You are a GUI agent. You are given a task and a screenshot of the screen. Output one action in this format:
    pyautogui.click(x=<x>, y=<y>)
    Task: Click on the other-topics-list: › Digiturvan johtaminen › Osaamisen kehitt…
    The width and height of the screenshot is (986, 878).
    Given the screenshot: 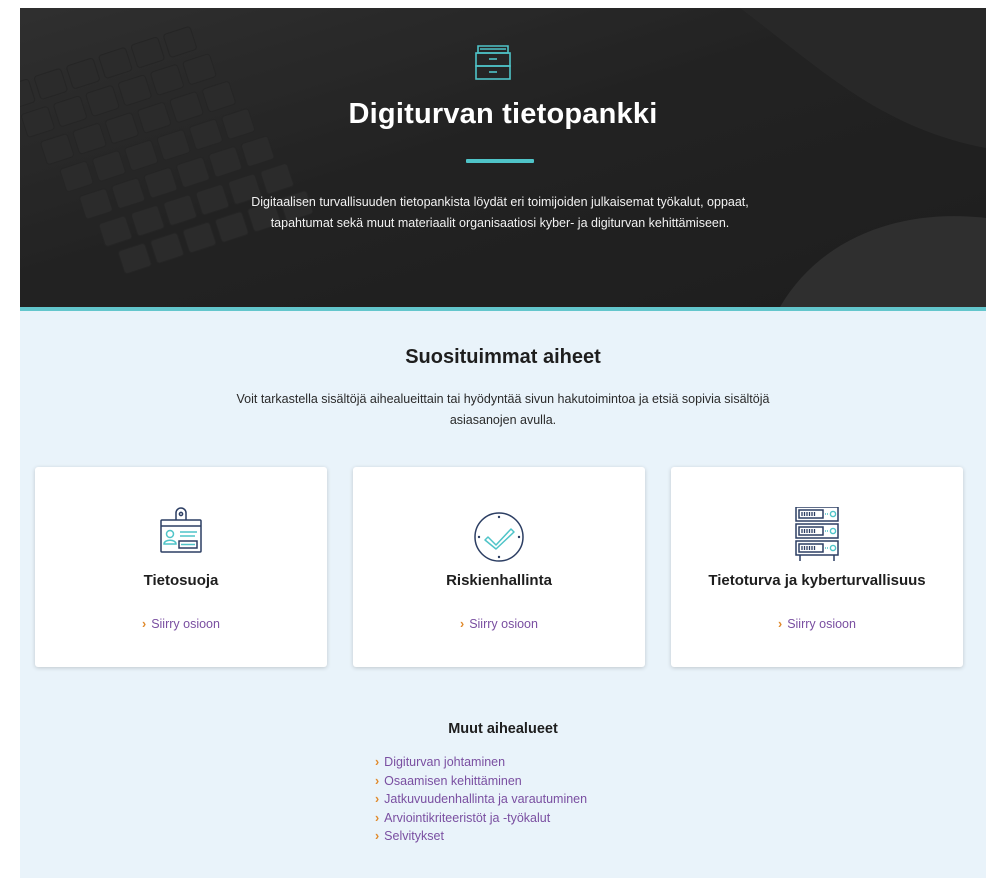 What is the action you would take?
    pyautogui.click(x=481, y=799)
    